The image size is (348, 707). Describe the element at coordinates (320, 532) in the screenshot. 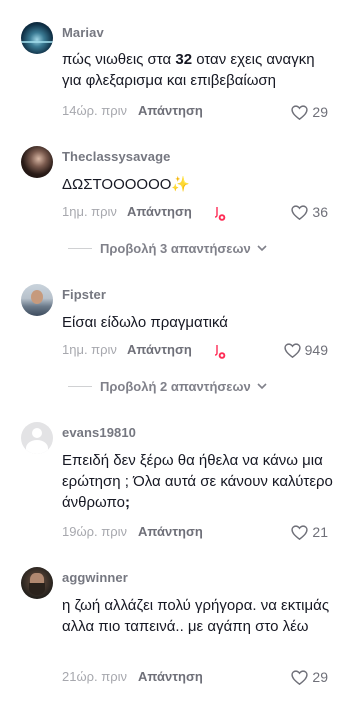

I see `like-count: 21` at that location.